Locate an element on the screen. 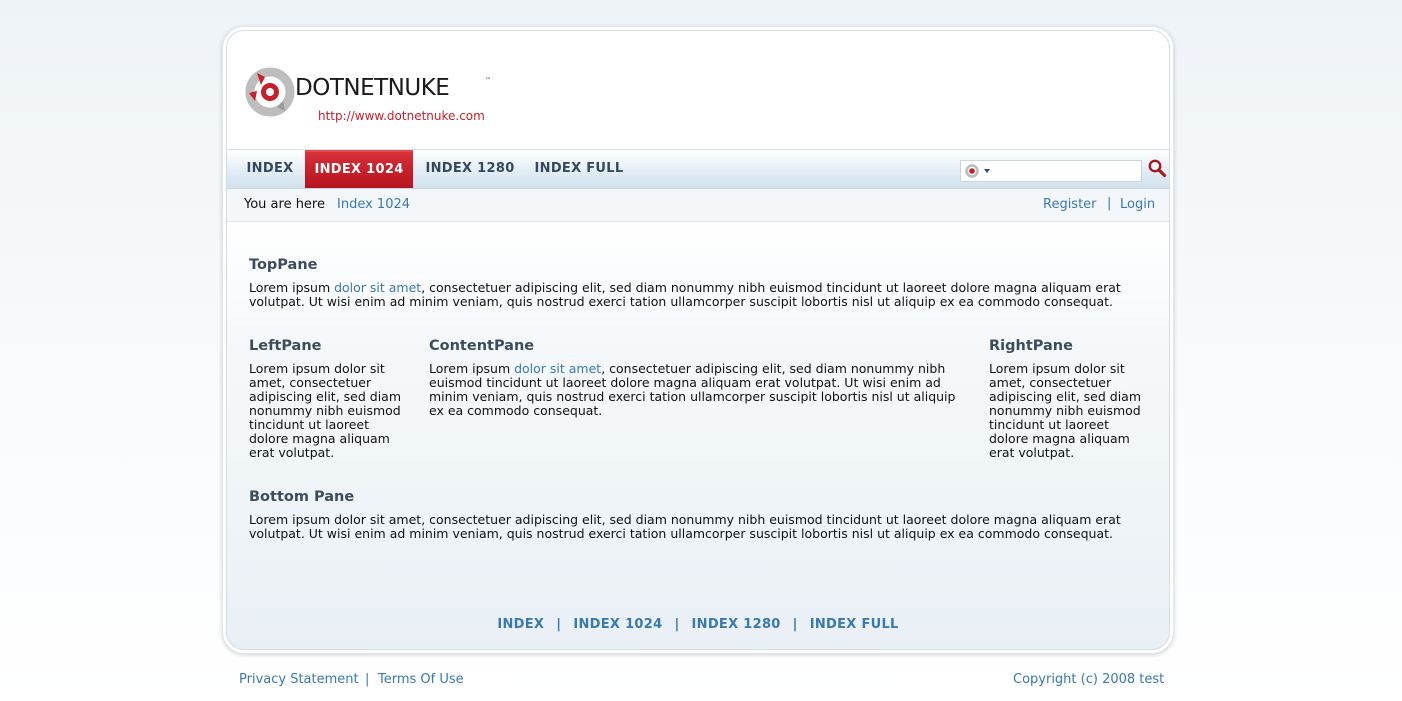 This screenshot has height=701, width=1402. toppane-text-start: Lorem ipsum is located at coordinates (292, 287).